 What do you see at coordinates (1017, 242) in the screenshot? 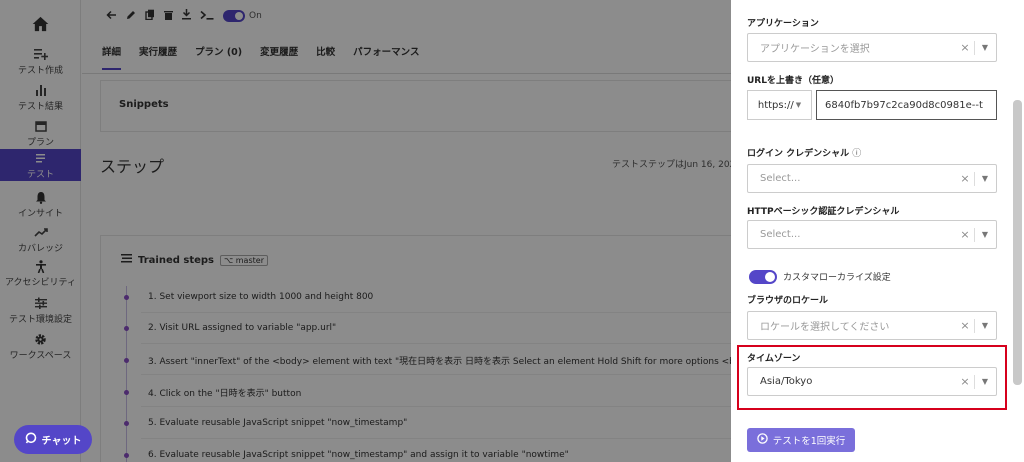
I see `drawer-scrollbar` at bounding box center [1017, 242].